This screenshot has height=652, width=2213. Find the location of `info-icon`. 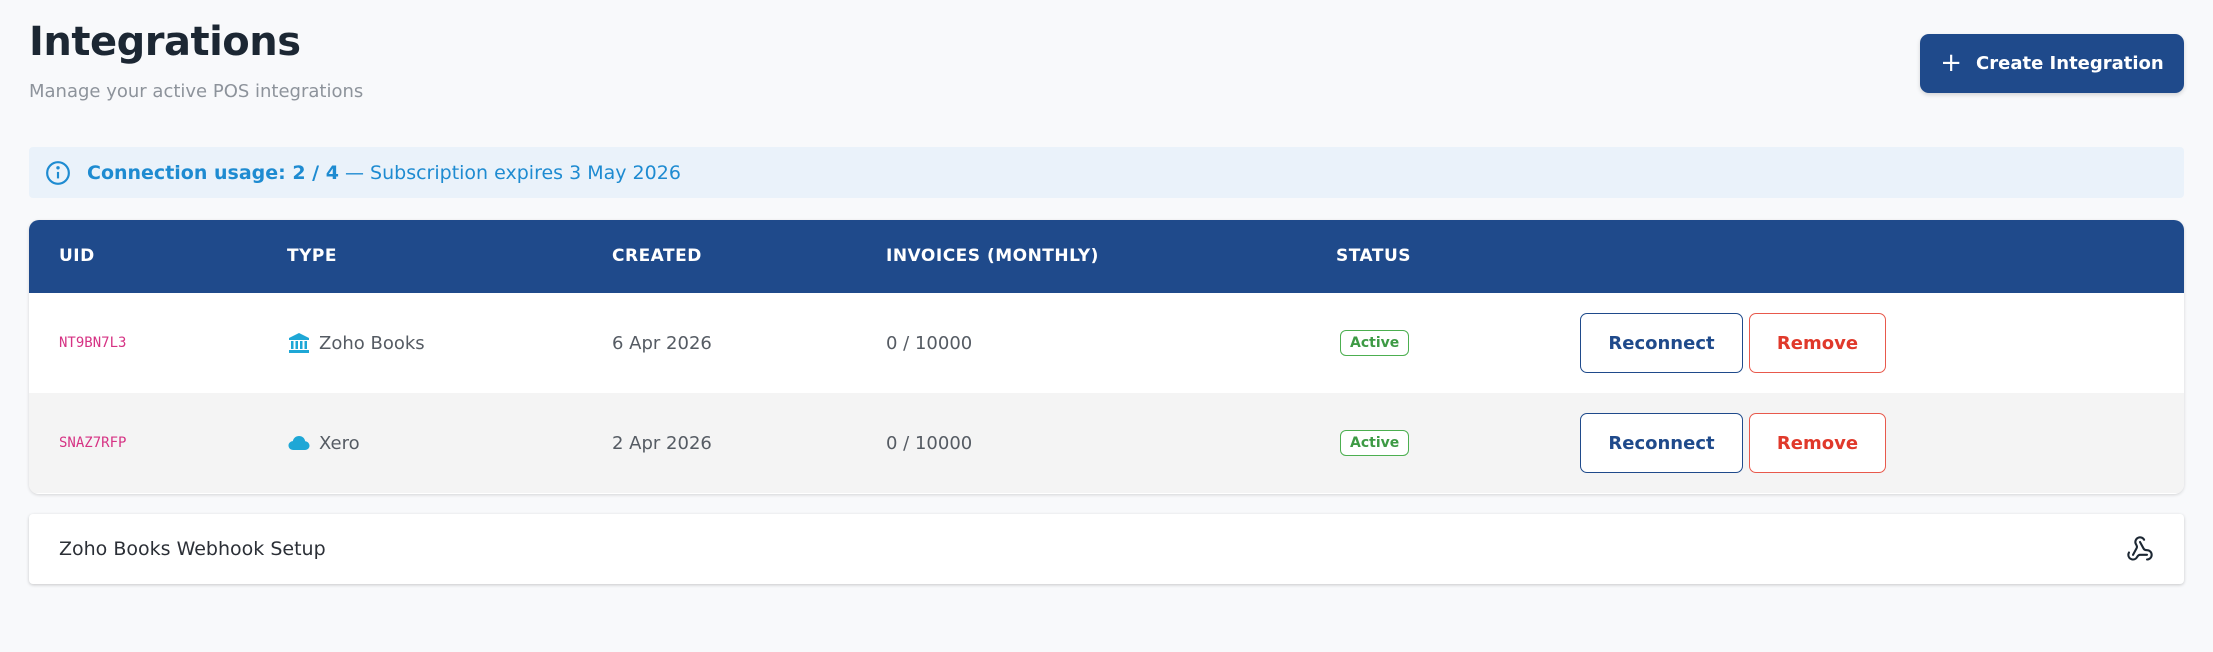

info-icon is located at coordinates (58, 172).